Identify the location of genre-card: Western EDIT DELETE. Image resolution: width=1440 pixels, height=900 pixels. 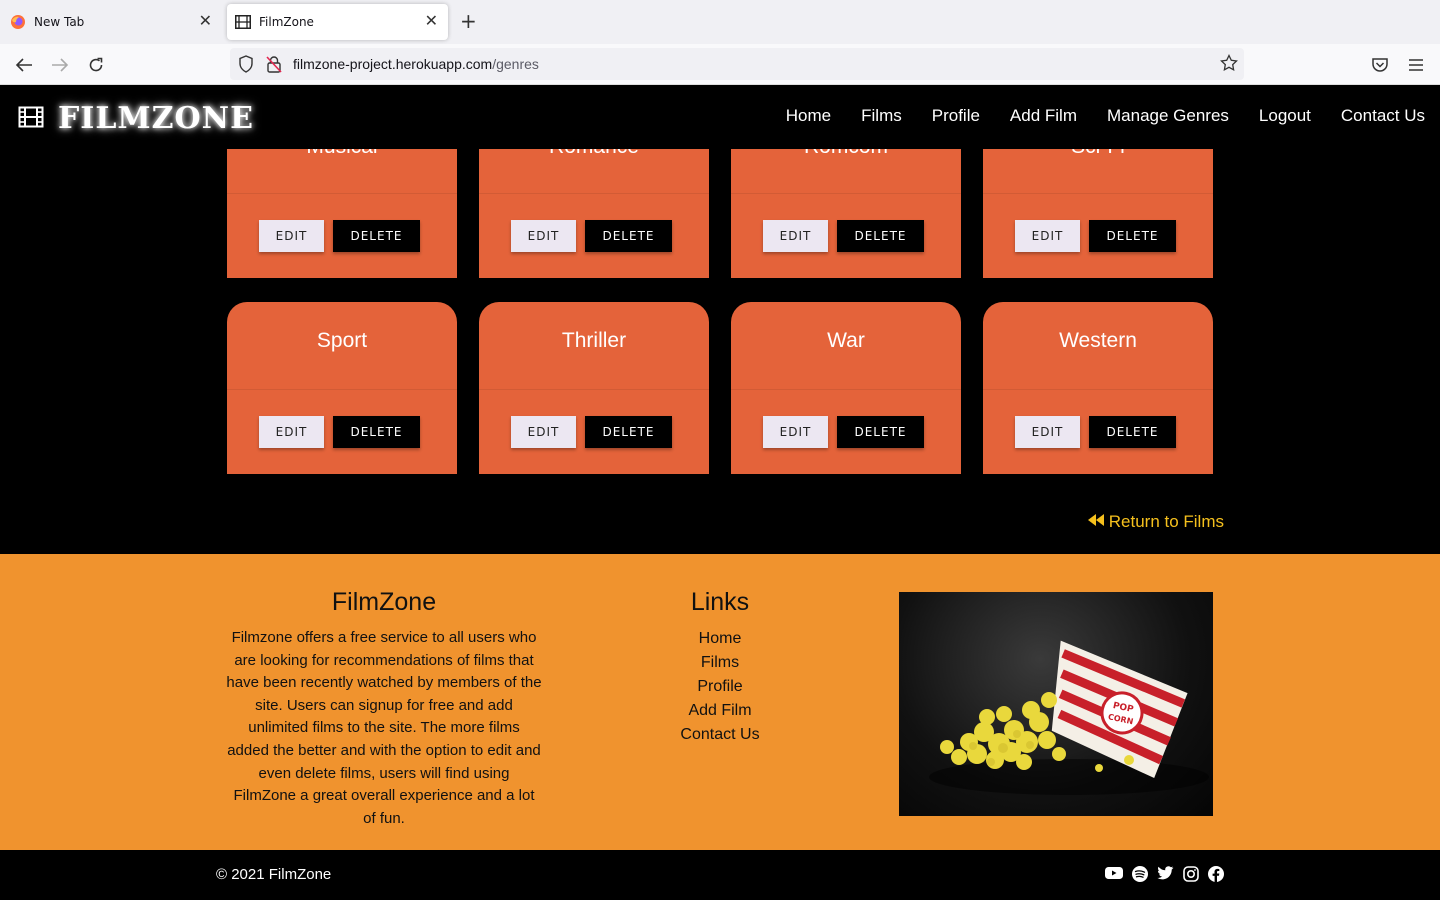
(1098, 388).